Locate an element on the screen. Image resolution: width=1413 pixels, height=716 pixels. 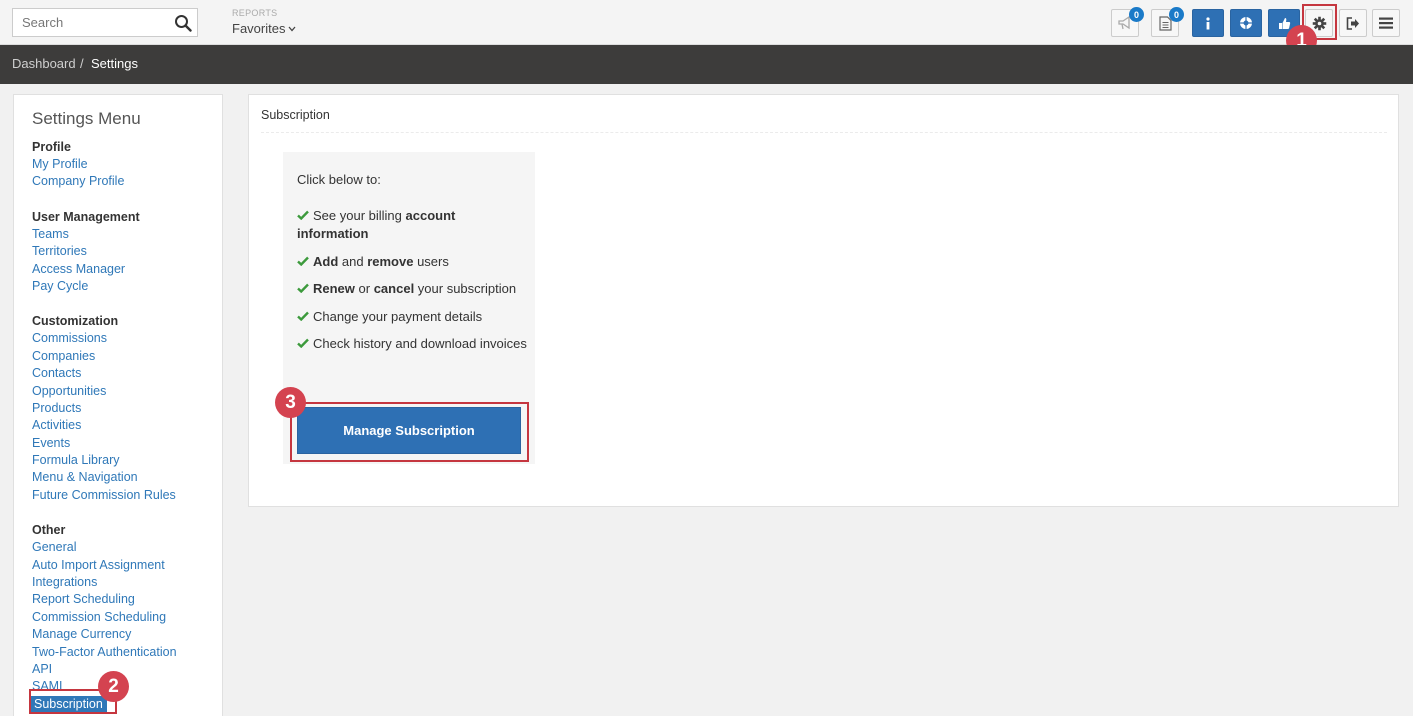
list-item: Change your payment details is located at coordinates (413, 317).